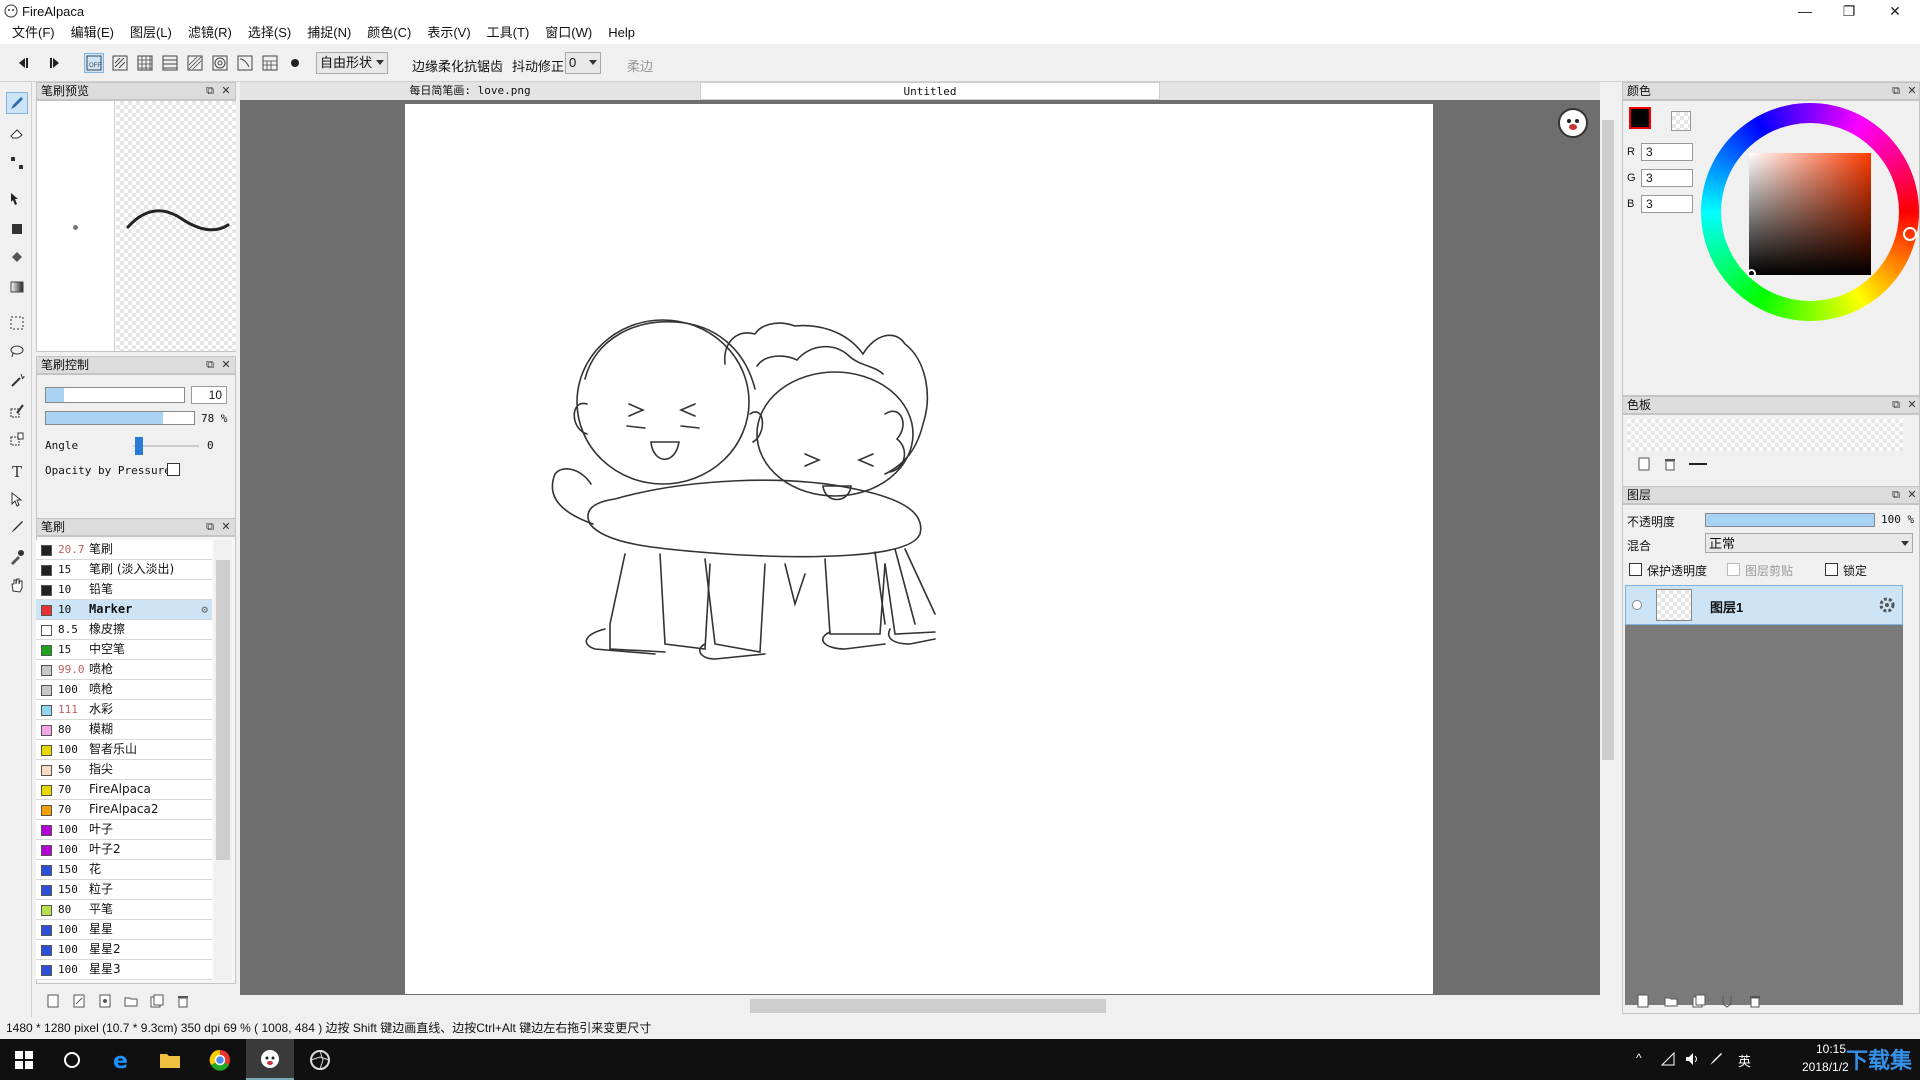 The height and width of the screenshot is (1080, 1920). I want to click on menu-snap: 捕捉(N), so click(329, 33).